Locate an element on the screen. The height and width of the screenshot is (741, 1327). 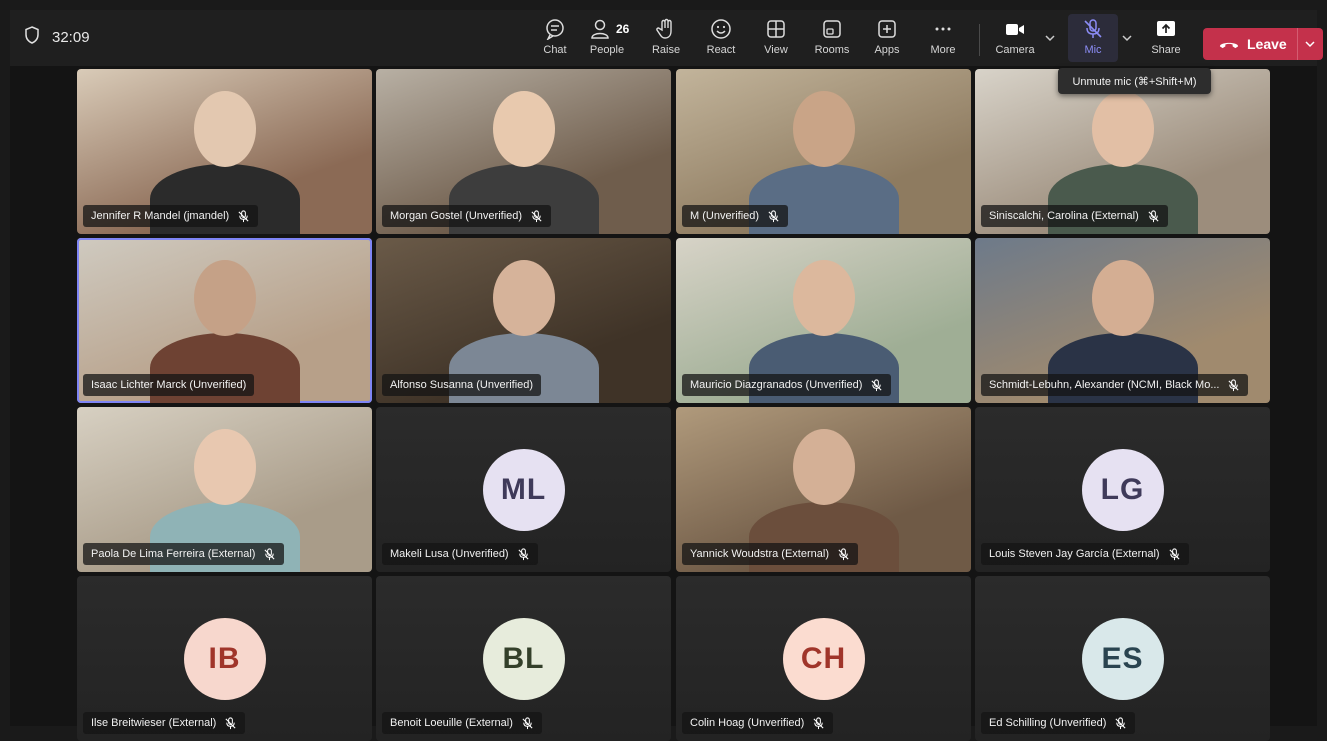
toolbar-divider is located at coordinates (979, 40).